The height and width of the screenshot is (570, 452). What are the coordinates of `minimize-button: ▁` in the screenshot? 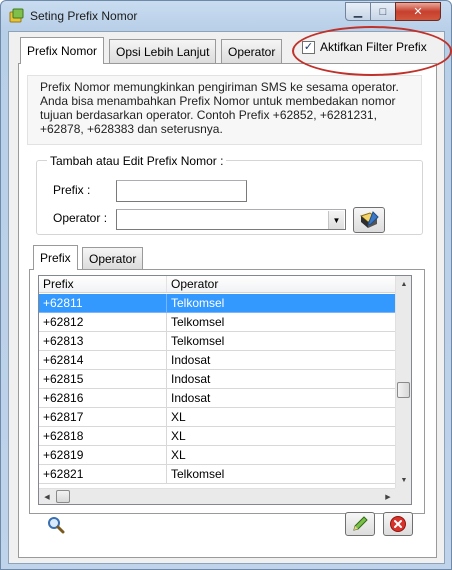 It's located at (358, 11).